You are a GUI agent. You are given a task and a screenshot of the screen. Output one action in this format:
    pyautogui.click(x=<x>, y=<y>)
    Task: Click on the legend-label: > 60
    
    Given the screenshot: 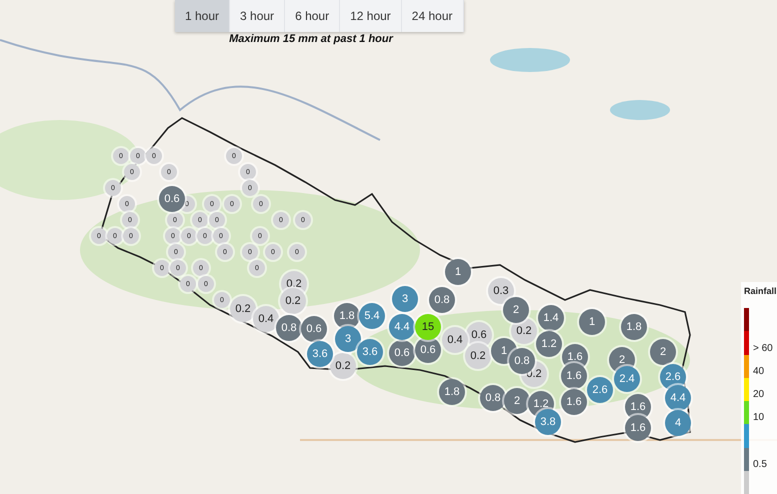 What is the action you would take?
    pyautogui.click(x=763, y=348)
    